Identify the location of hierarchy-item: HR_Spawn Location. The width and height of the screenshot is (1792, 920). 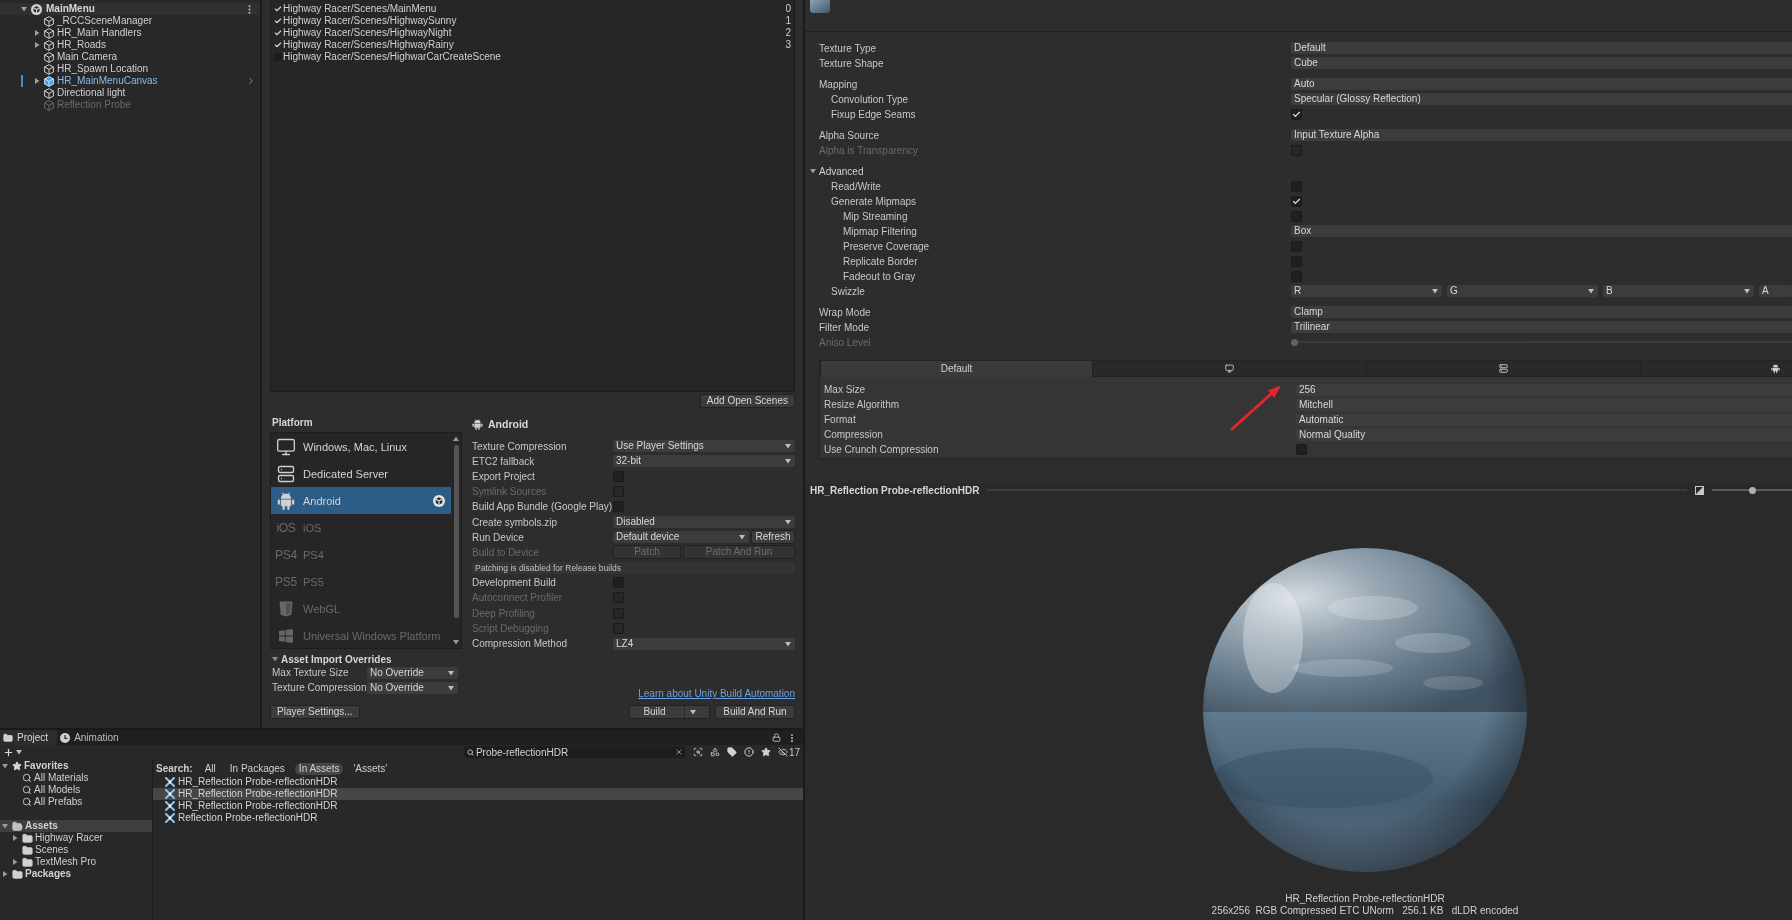
(130, 69).